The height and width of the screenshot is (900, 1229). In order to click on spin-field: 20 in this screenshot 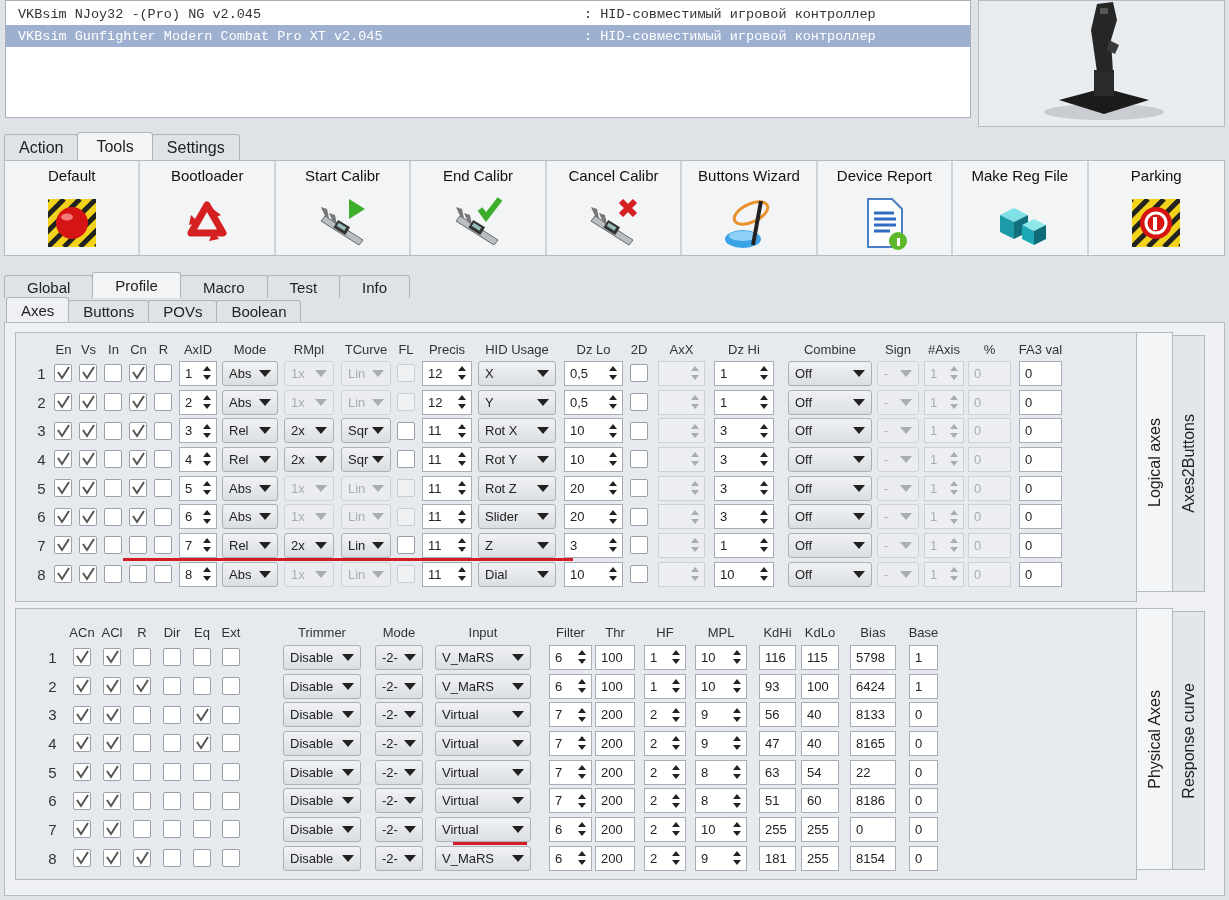, I will do `click(593, 488)`.